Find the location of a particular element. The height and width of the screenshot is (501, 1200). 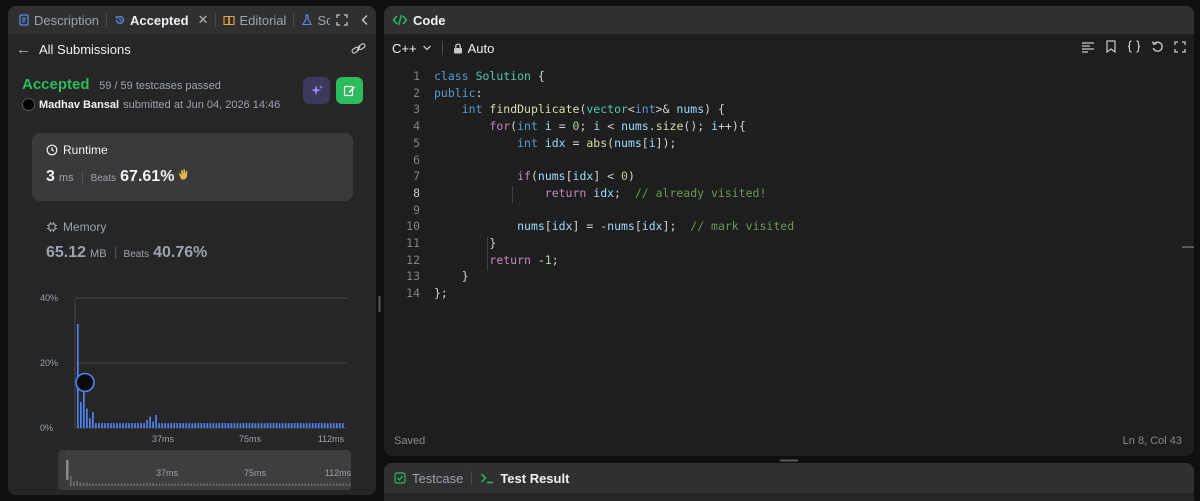

language-select: C++ is located at coordinates (412, 48).